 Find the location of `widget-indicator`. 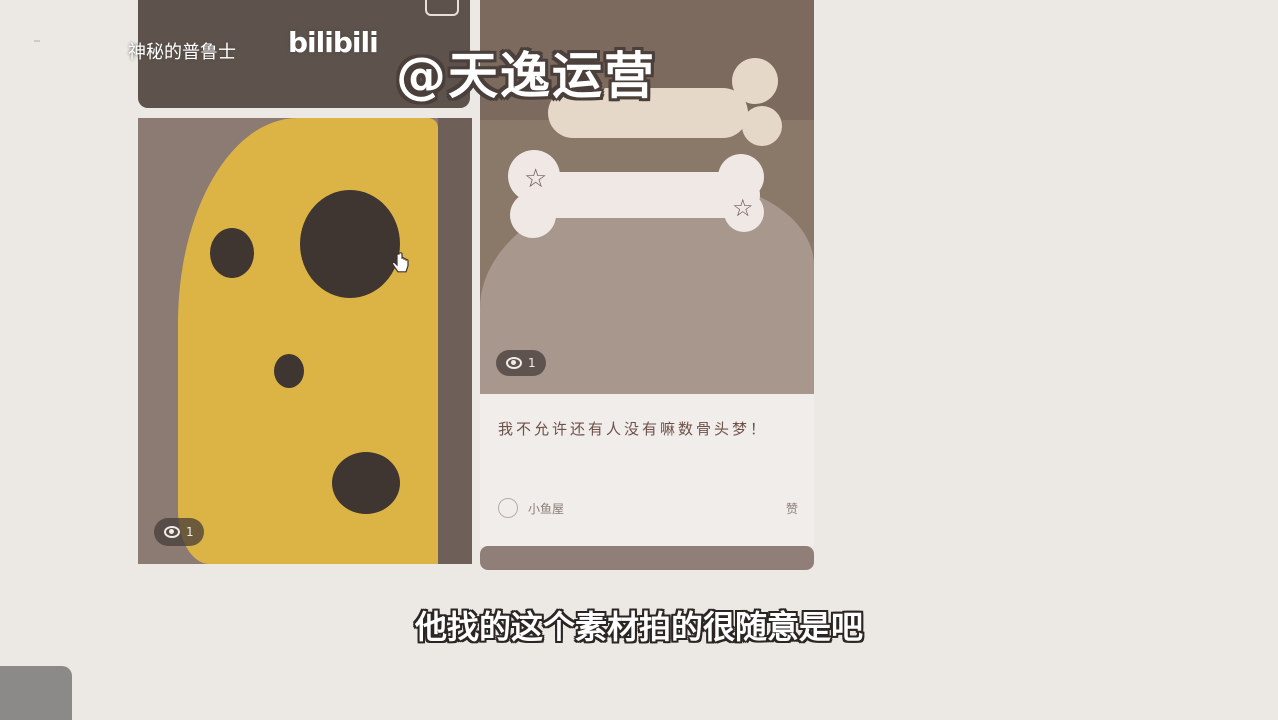

widget-indicator is located at coordinates (37, 41).